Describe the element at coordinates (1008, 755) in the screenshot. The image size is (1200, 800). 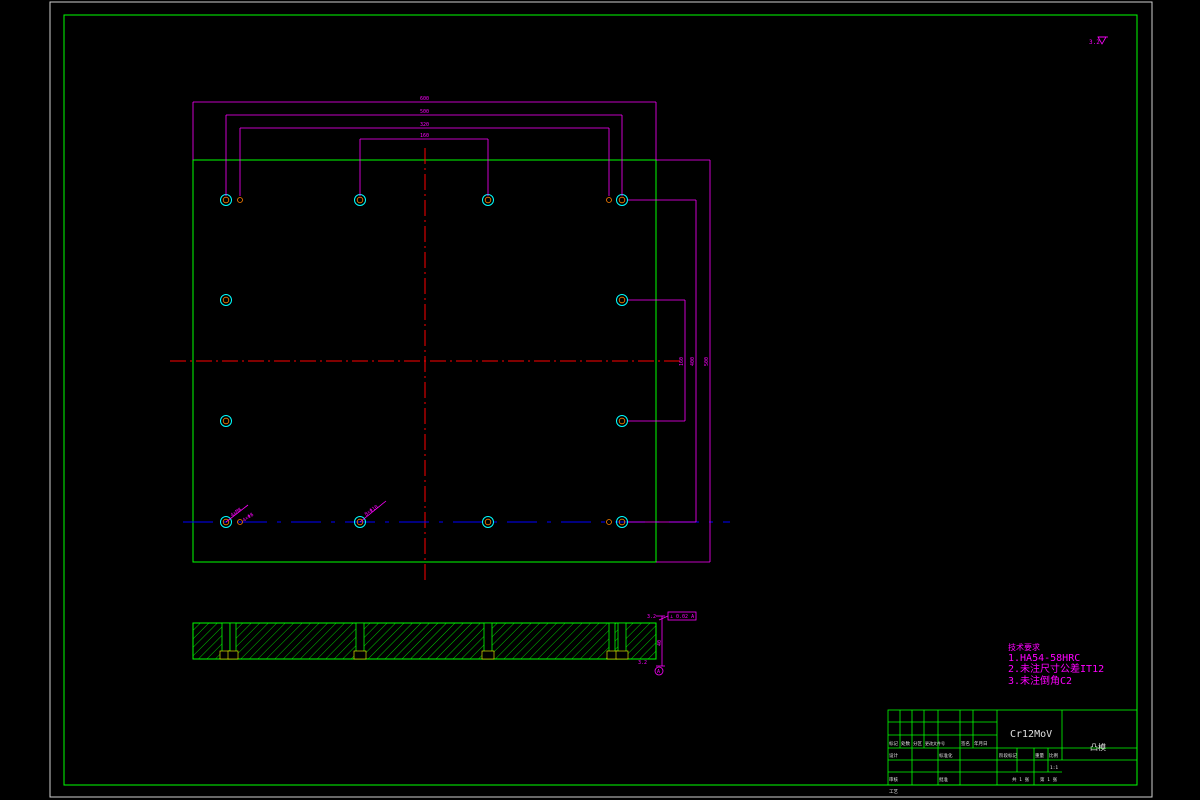
I see `tb-stage: 阶段标记` at that location.